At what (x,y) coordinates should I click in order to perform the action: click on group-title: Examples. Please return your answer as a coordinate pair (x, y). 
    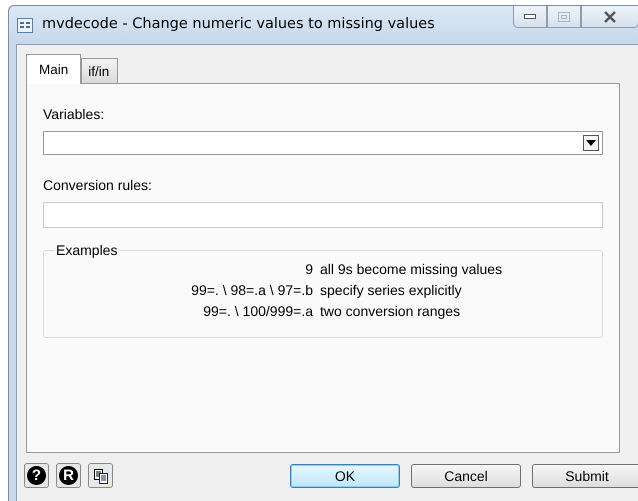
    Looking at the image, I should click on (86, 250).